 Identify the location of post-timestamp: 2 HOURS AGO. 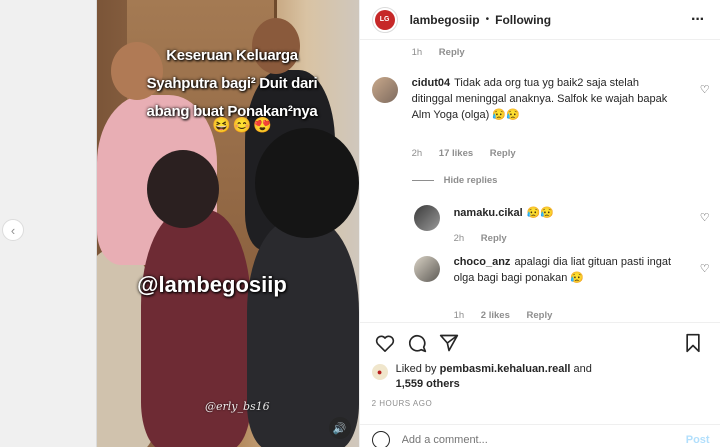
(402, 403).